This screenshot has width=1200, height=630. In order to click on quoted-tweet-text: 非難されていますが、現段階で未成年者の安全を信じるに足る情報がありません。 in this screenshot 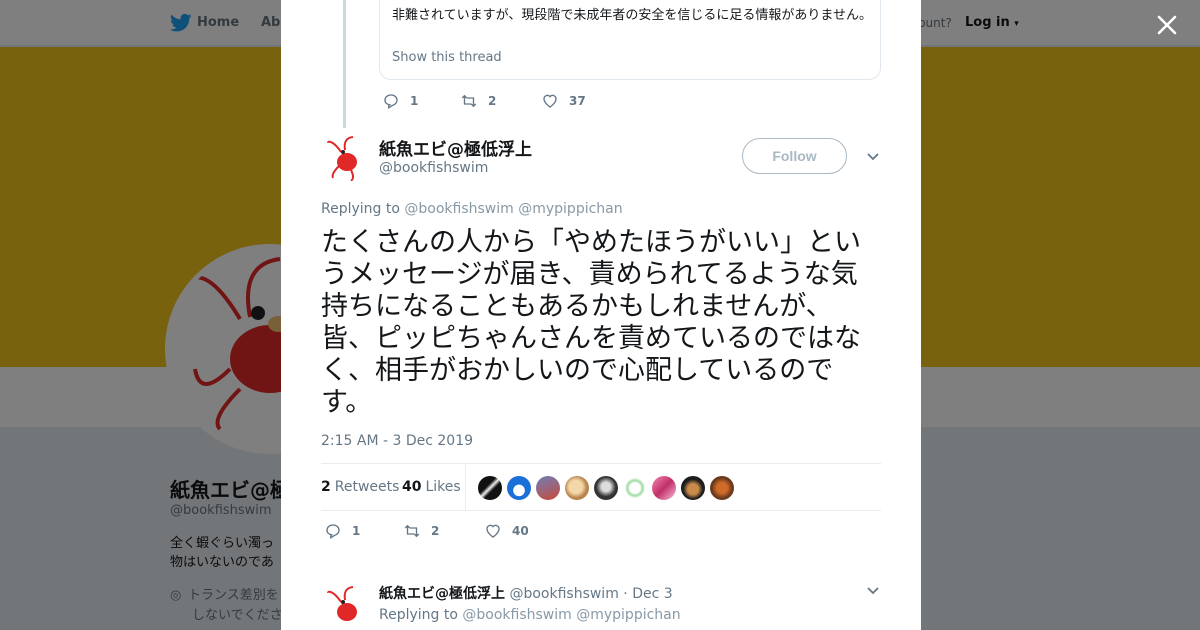, I will do `click(632, 15)`.